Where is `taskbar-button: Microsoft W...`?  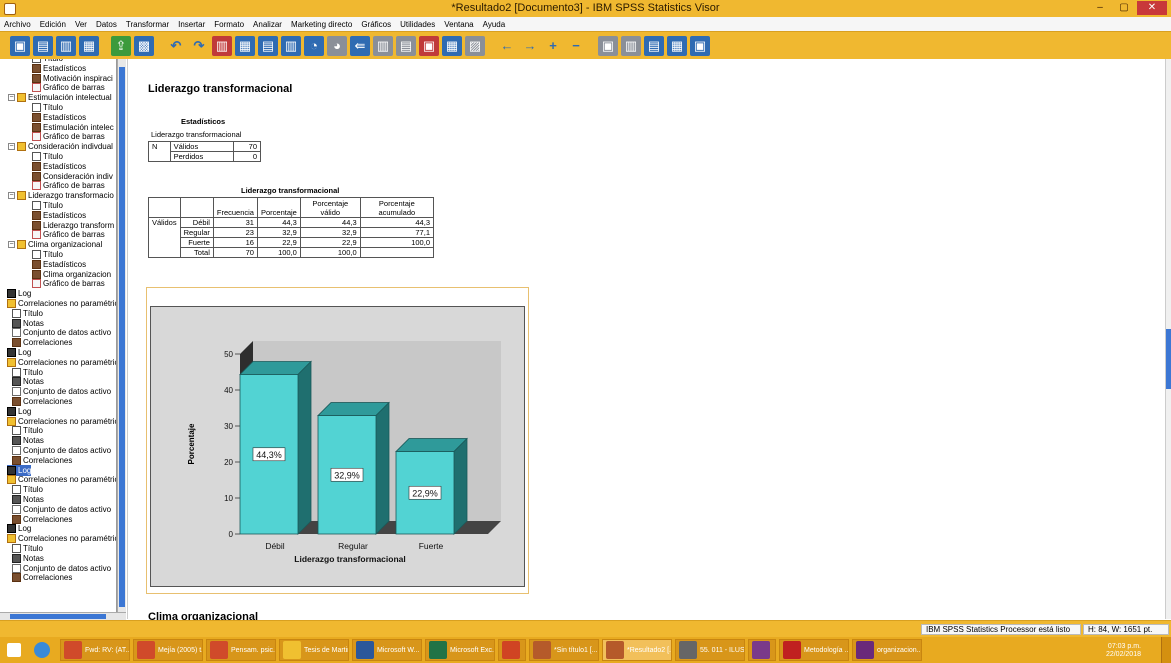
taskbar-button: Microsoft W... is located at coordinates (387, 650).